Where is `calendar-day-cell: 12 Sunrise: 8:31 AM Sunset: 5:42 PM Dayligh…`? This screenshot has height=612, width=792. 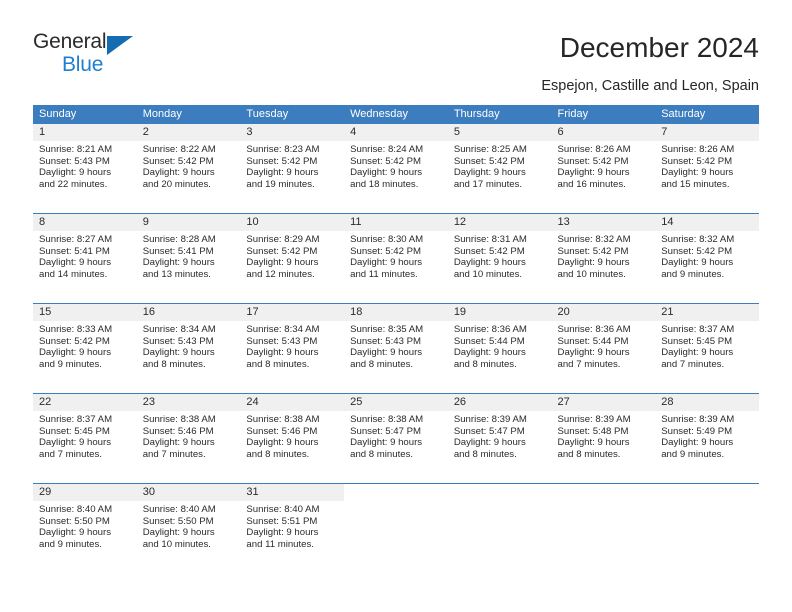
calendar-day-cell: 12 Sunrise: 8:31 AM Sunset: 5:42 PM Dayligh… is located at coordinates (499, 258).